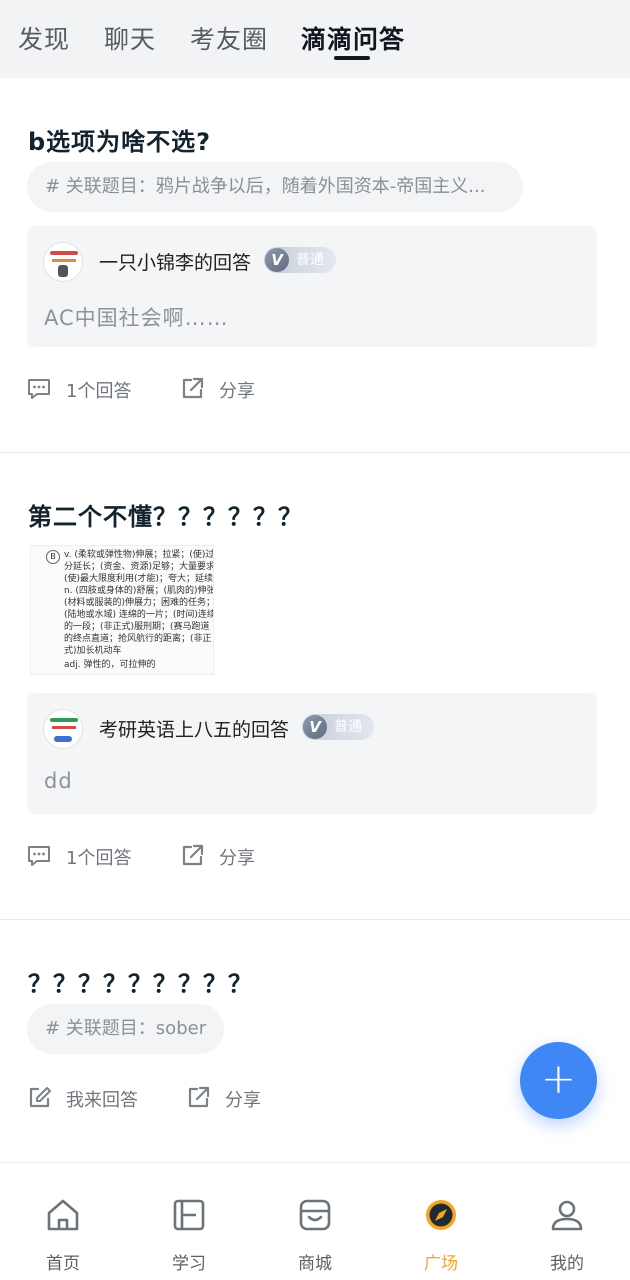 The width and height of the screenshot is (630, 1280). I want to click on question-title: ？？？？？？？？？, so click(140, 981).